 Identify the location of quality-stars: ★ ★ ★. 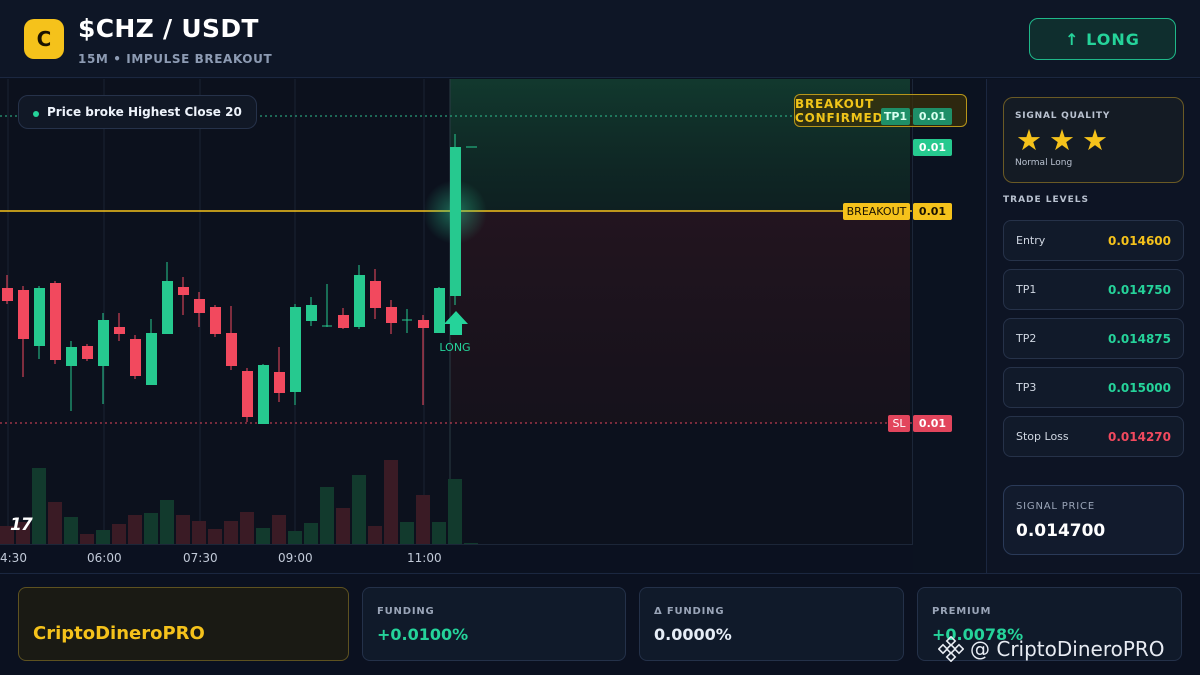
(1062, 140).